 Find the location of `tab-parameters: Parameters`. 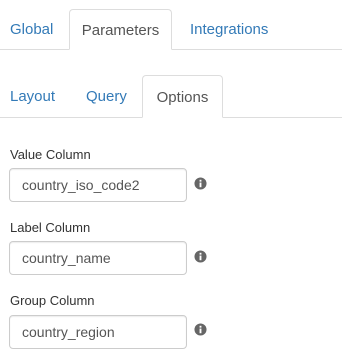

tab-parameters: Parameters is located at coordinates (120, 29).